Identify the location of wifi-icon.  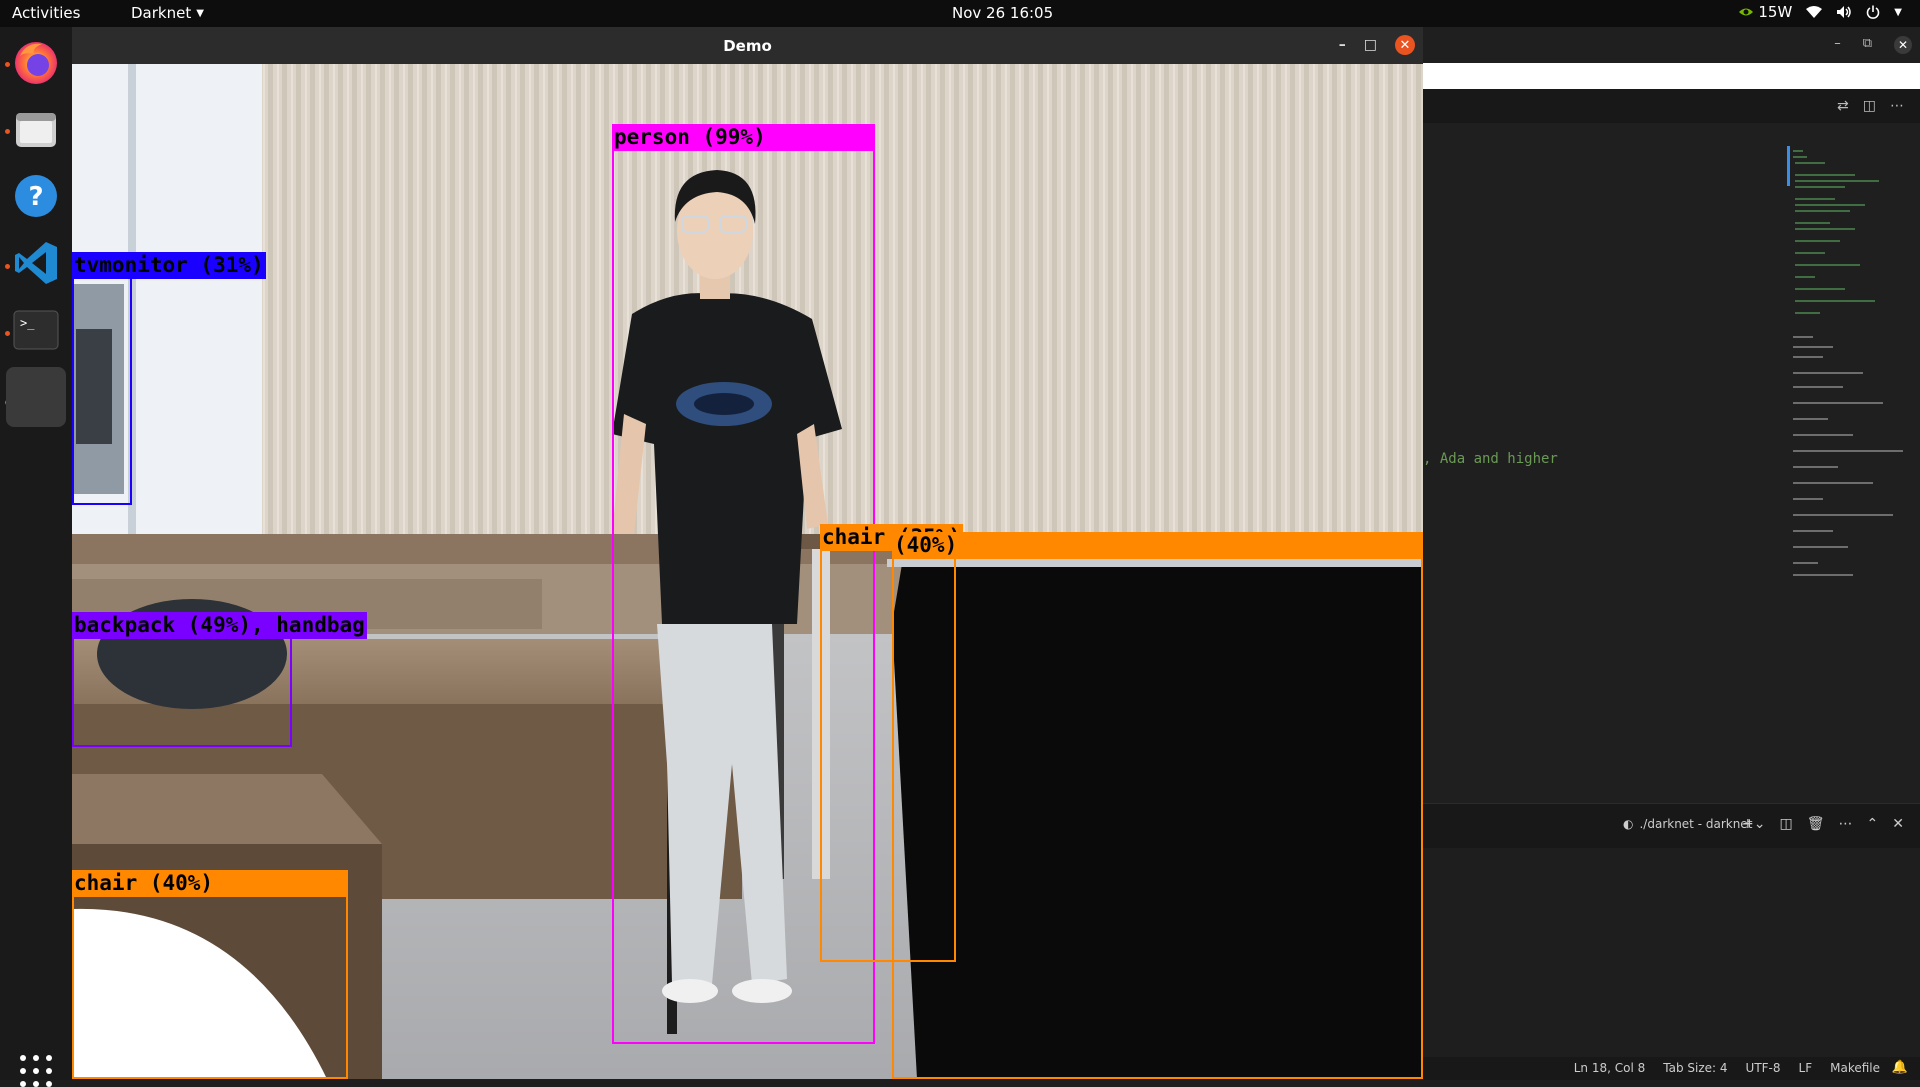
(1814, 12).